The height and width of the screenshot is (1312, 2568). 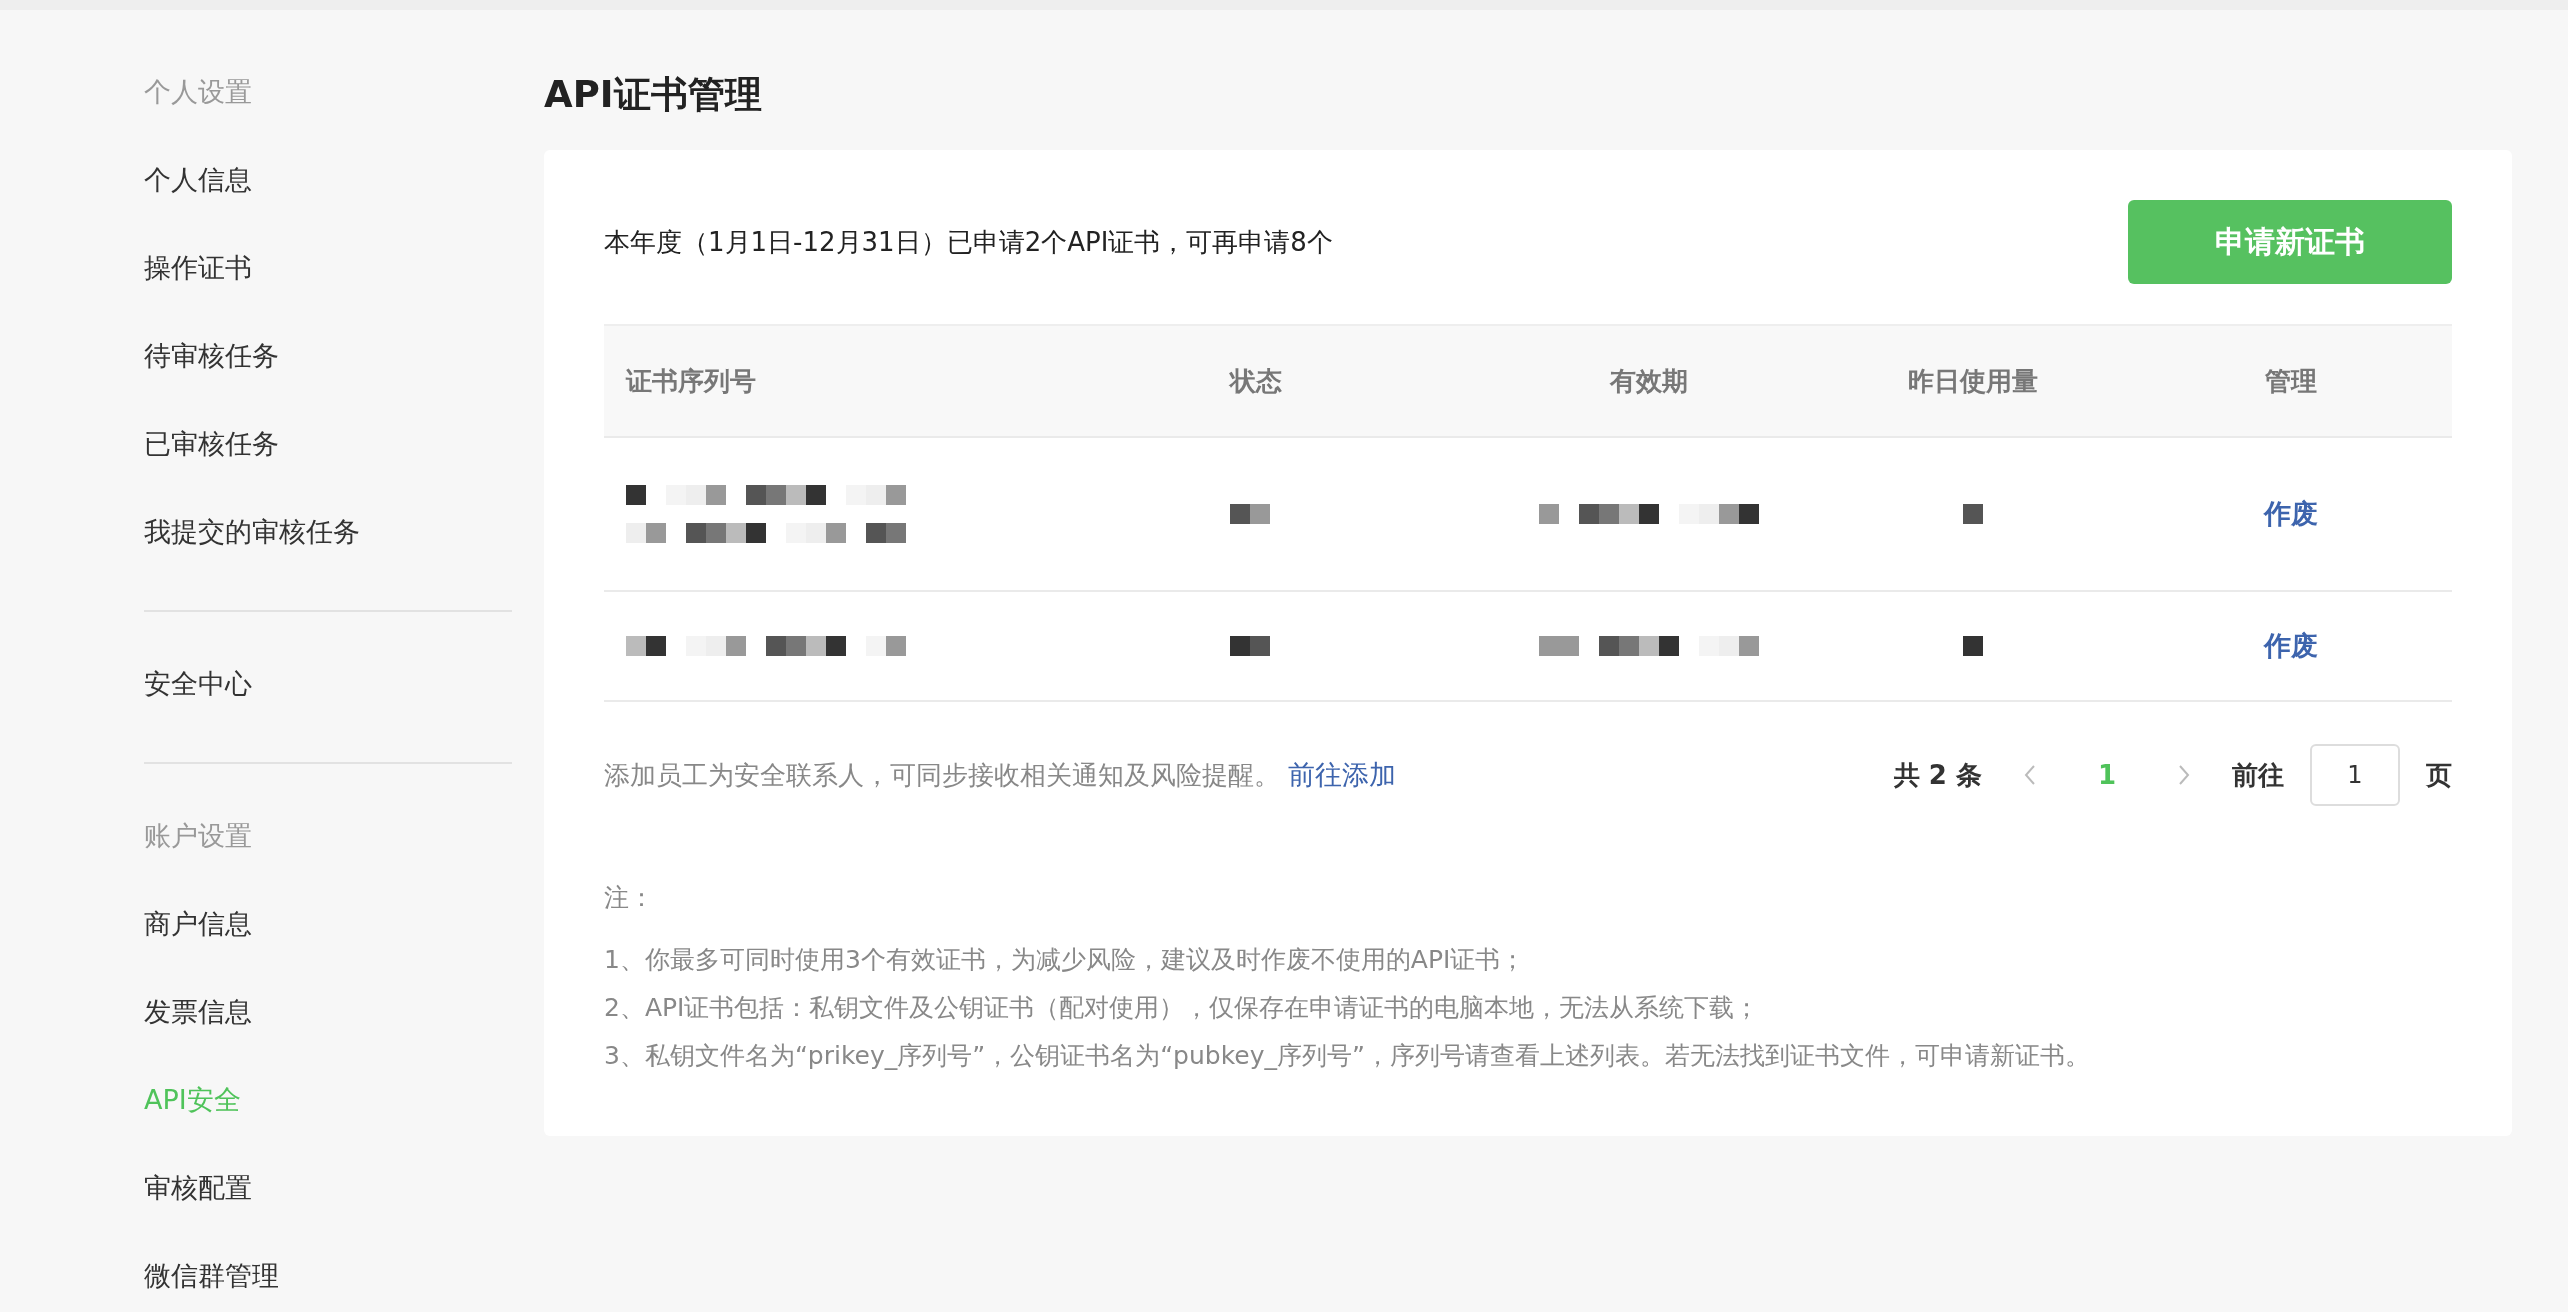 I want to click on column-header: 管理, so click(x=2291, y=381).